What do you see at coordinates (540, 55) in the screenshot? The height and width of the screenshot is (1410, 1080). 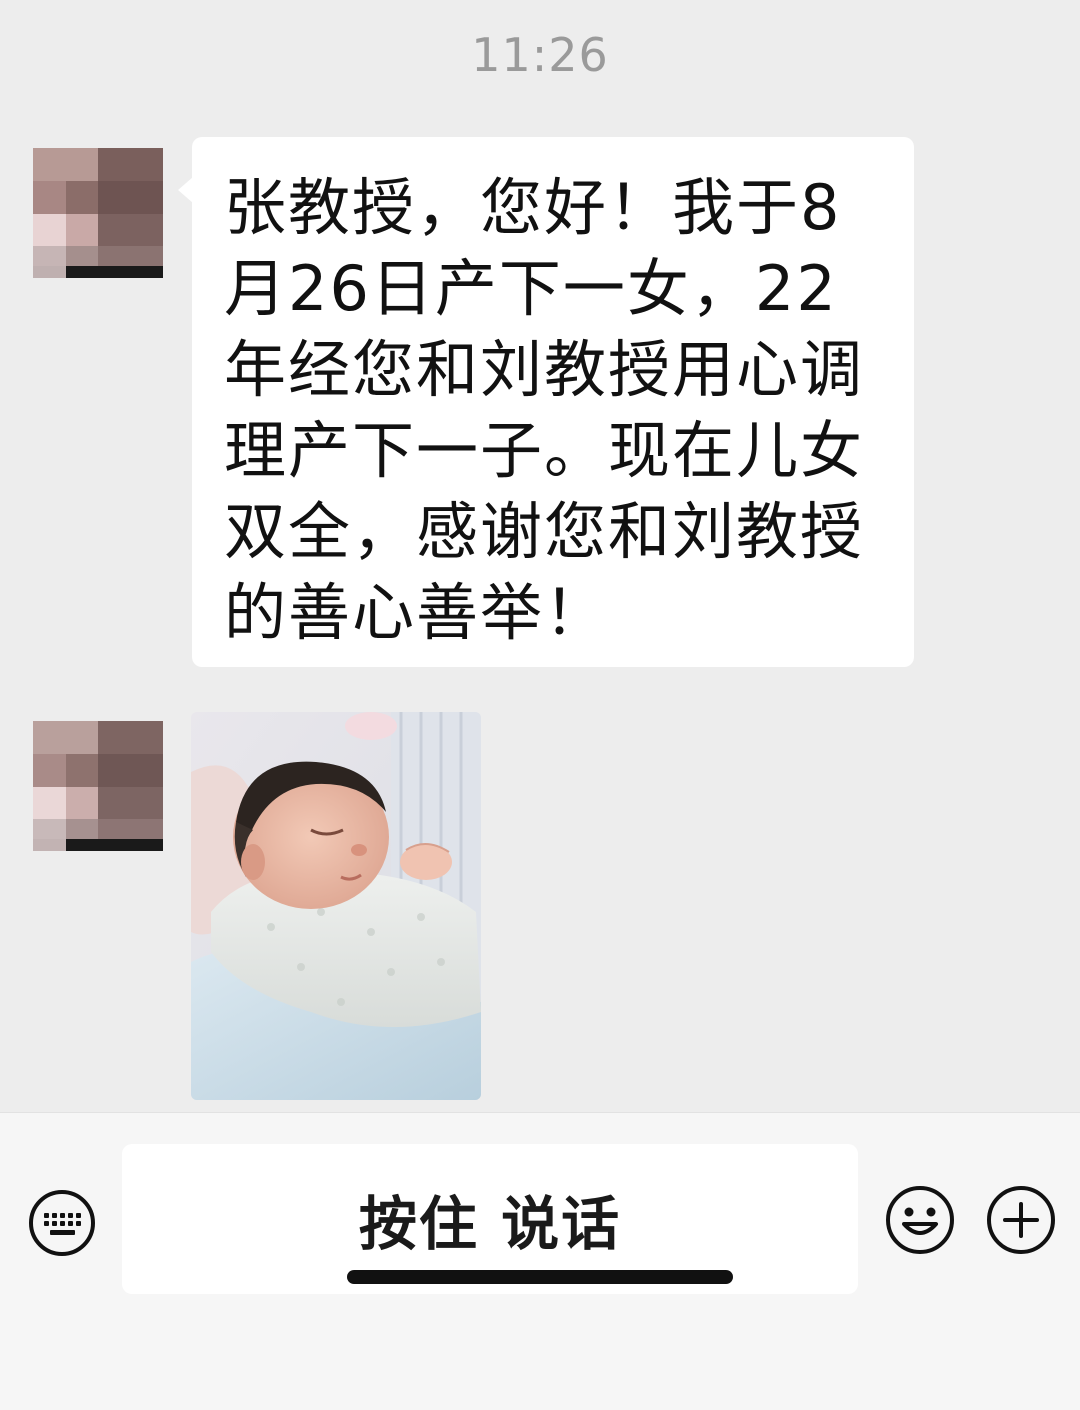 I see `chat-timestamp: 11:26` at bounding box center [540, 55].